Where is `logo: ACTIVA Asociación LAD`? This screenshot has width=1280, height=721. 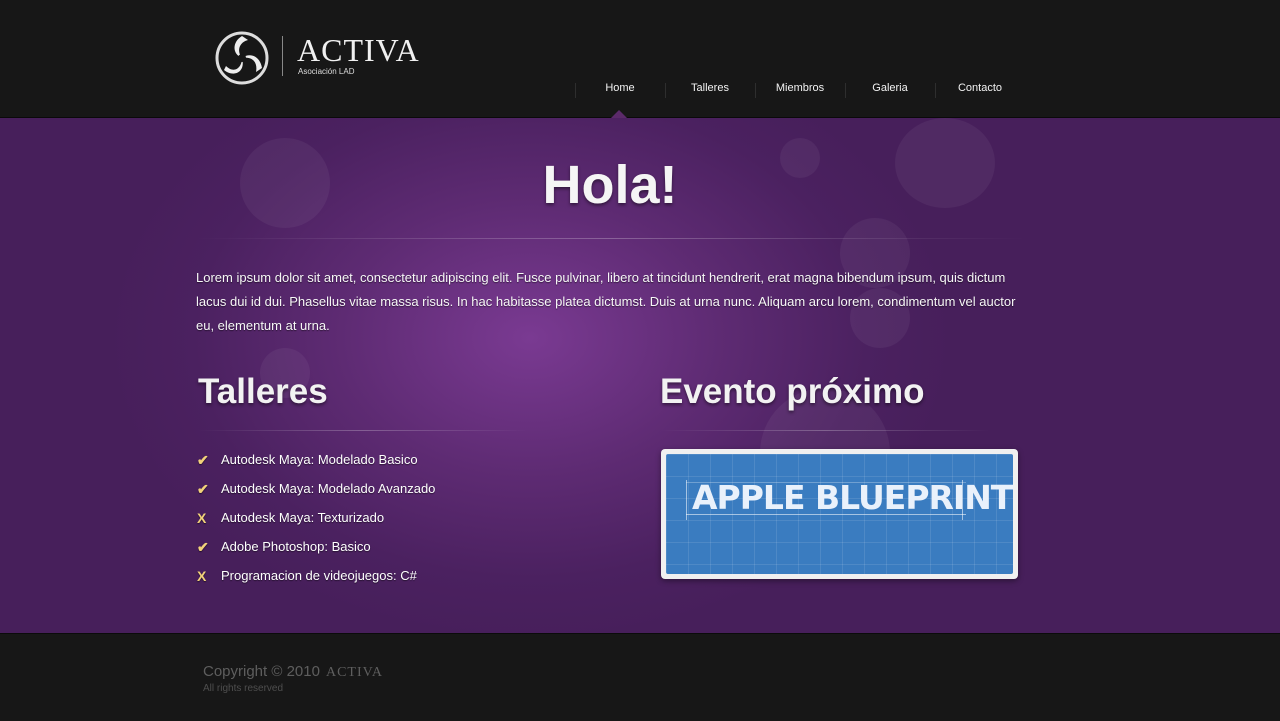 logo: ACTIVA Asociación LAD is located at coordinates (316, 60).